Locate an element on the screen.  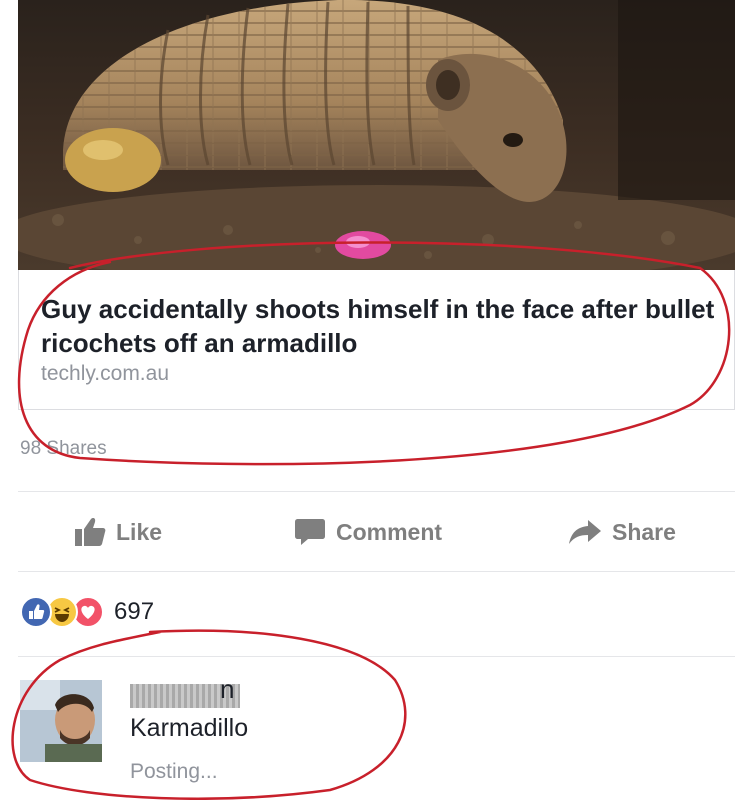
post-action-bar: Like Comment Share is located at coordinates (376, 532).